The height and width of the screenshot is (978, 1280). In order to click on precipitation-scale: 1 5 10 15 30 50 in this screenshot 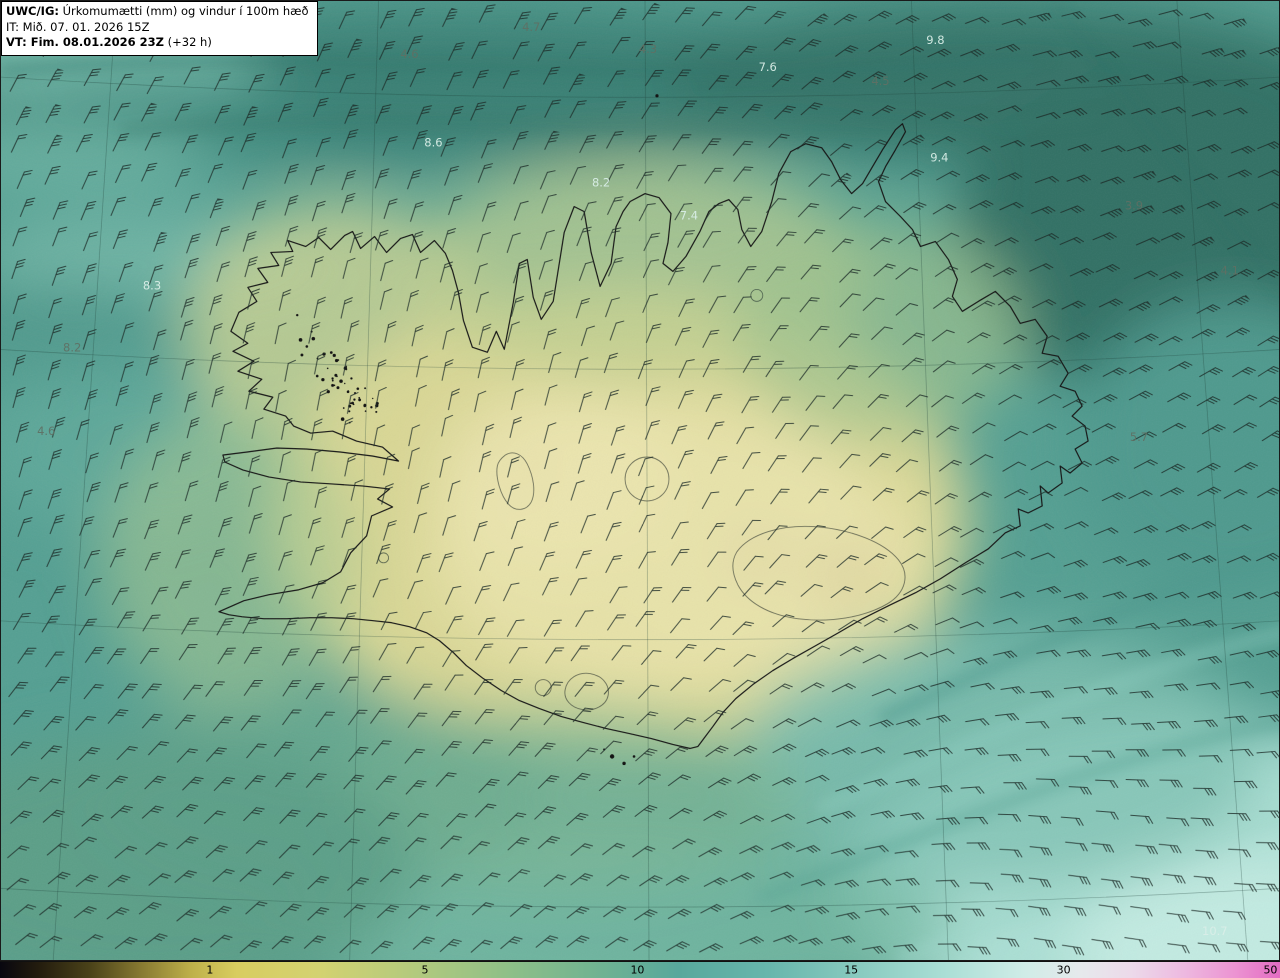, I will do `click(640, 969)`.